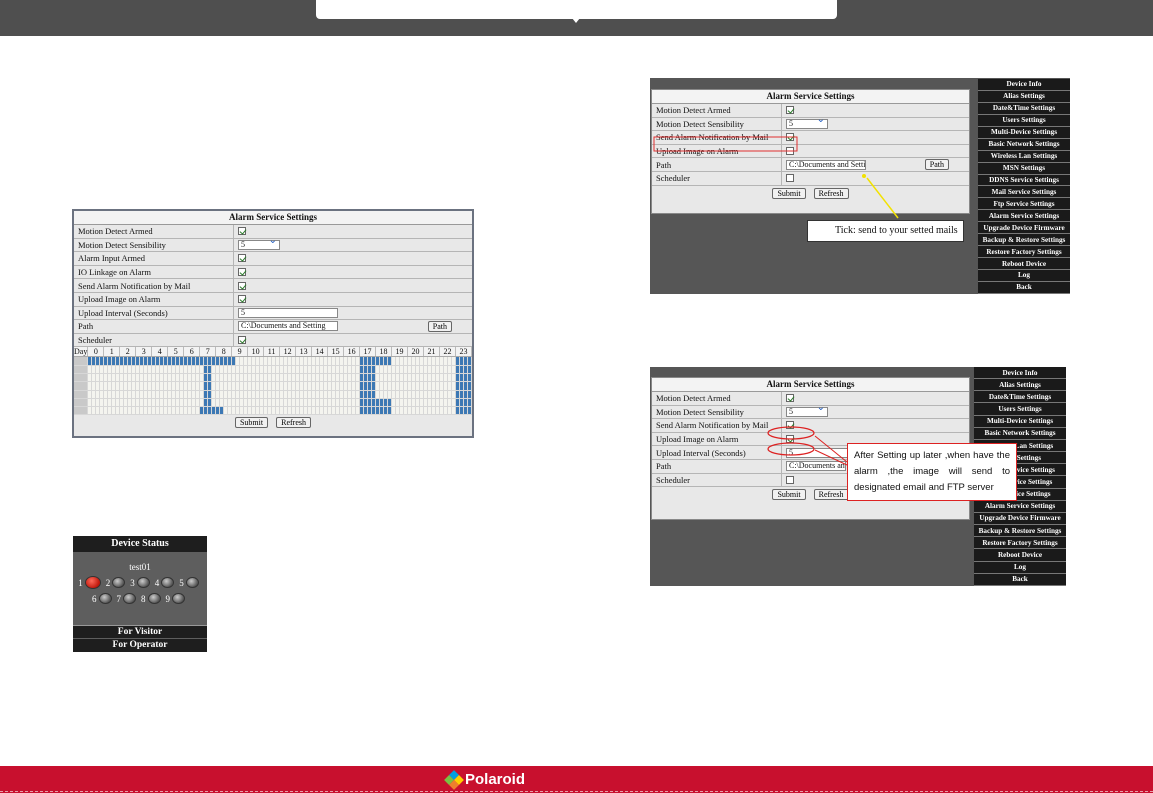 This screenshot has width=1153, height=793. Describe the element at coordinates (81, 411) in the screenshot. I see `schedule-day-label` at that location.